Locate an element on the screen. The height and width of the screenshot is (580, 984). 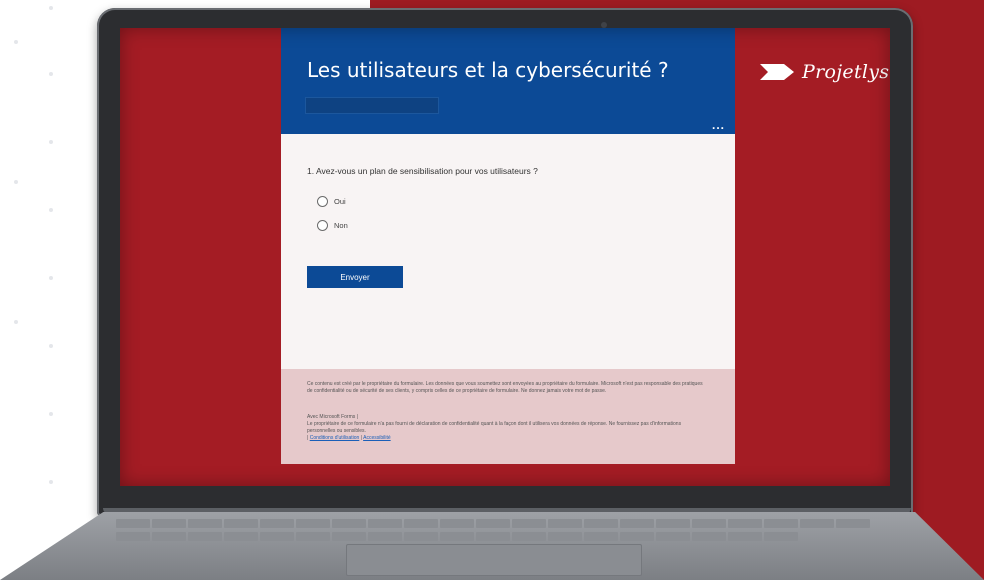
keyboard is located at coordinates (496, 531).